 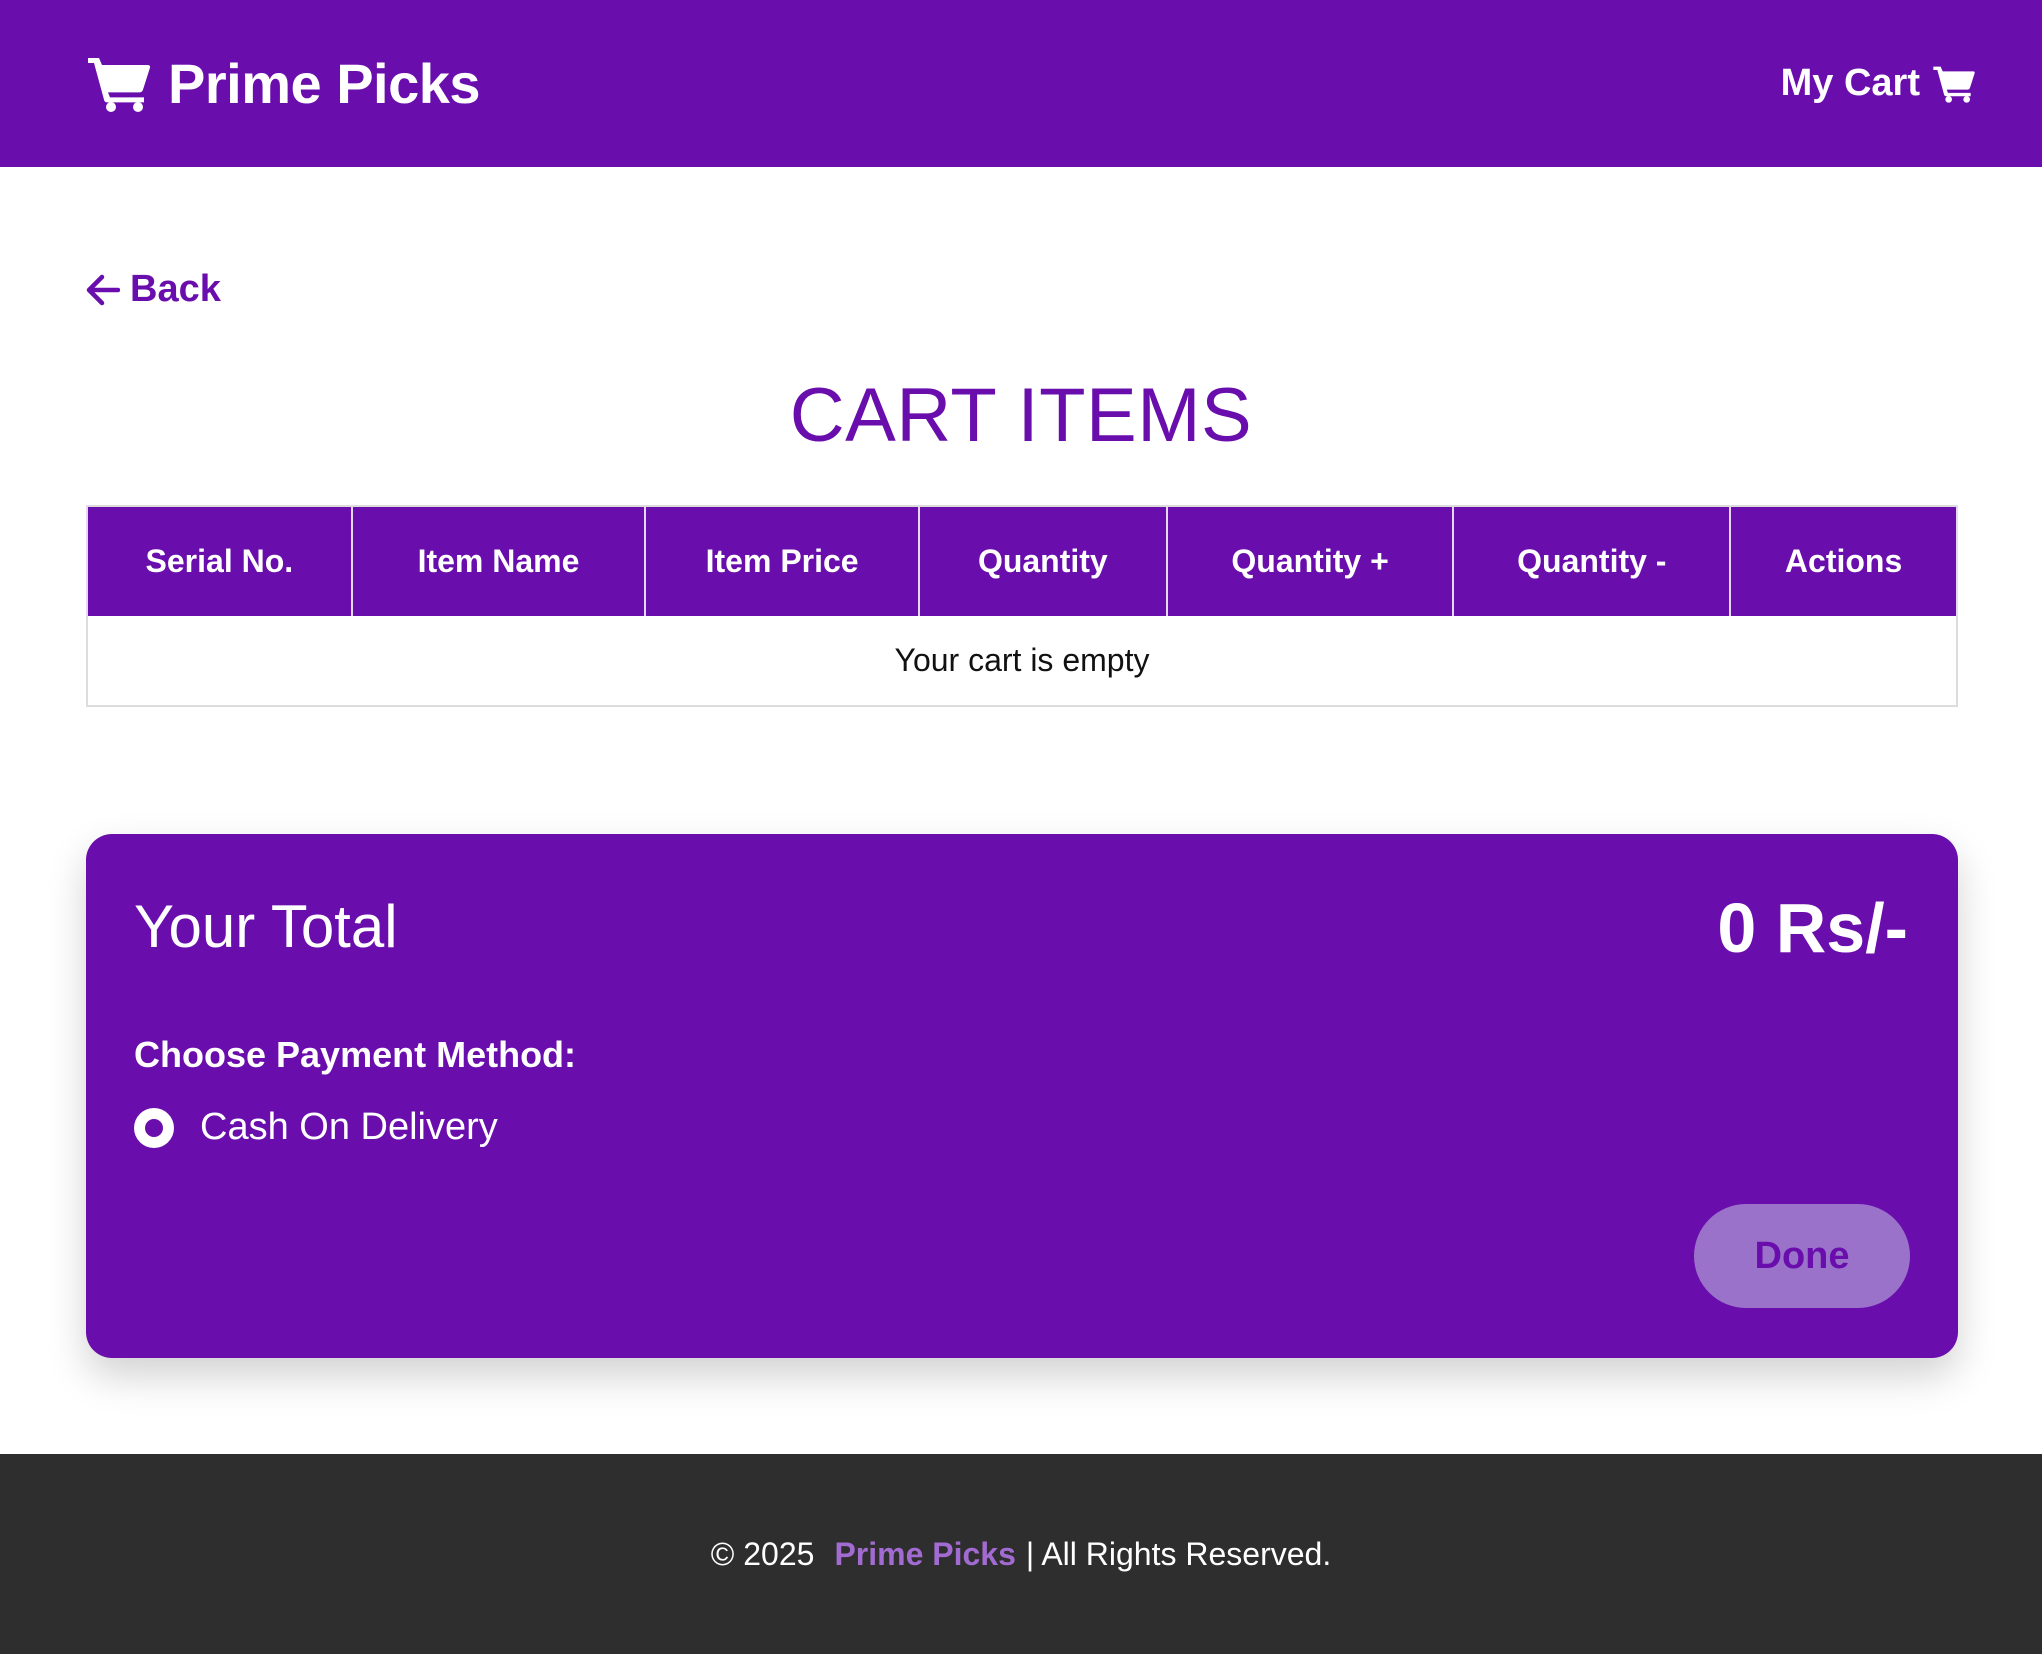 I want to click on empty-cart-message: Your cart is empty, so click(x=1022, y=661).